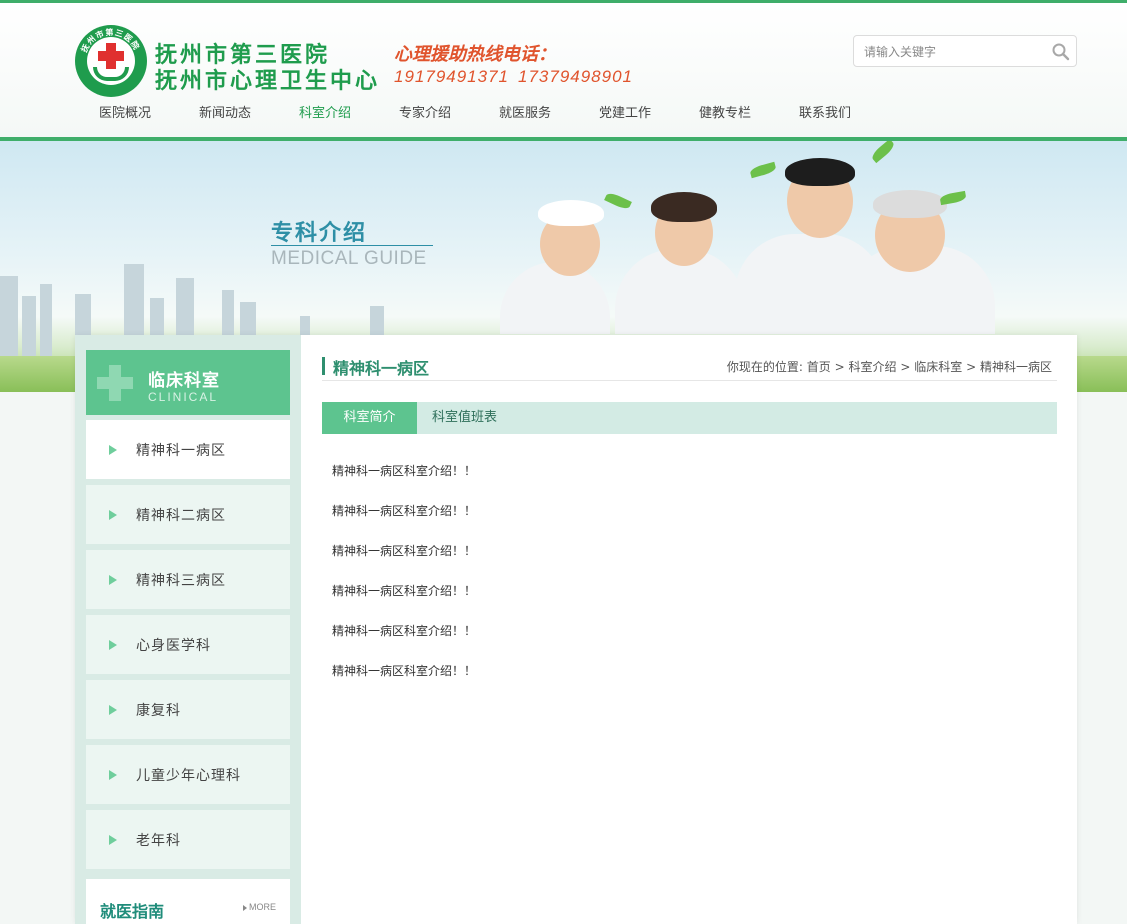 The height and width of the screenshot is (924, 1127). I want to click on main-nav: 医院概况 新闻动态 科室介绍 专家介绍 就医服务 党建工作 健教专栏 联系我们, so click(475, 115).